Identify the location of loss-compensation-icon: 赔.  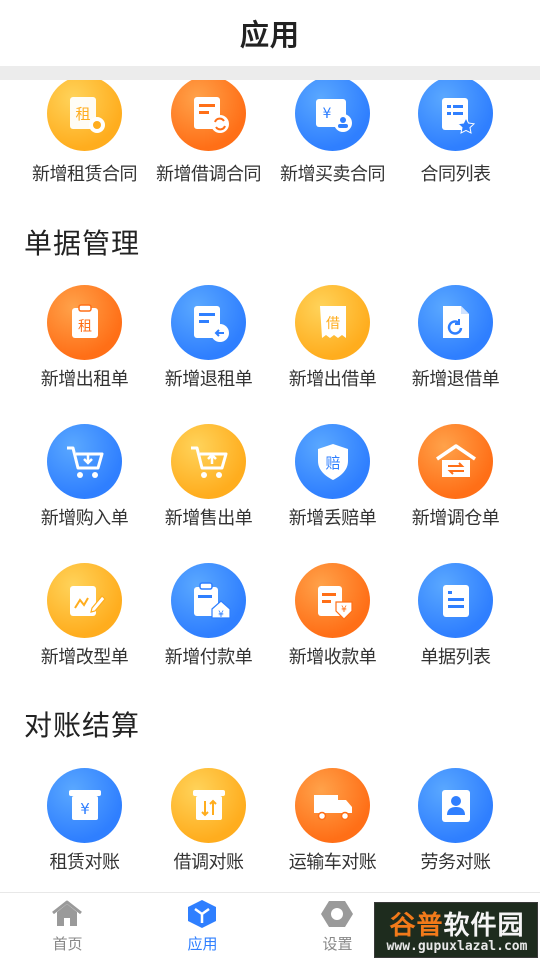
(332, 461).